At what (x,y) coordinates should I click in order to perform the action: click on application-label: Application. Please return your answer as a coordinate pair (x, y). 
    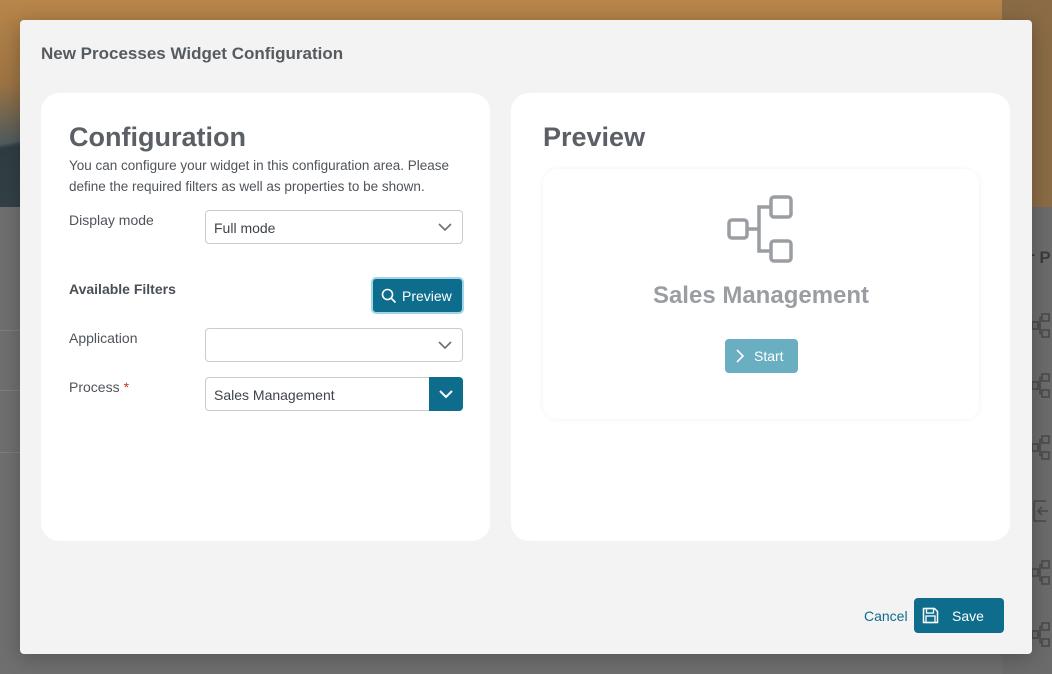
    Looking at the image, I should click on (103, 338).